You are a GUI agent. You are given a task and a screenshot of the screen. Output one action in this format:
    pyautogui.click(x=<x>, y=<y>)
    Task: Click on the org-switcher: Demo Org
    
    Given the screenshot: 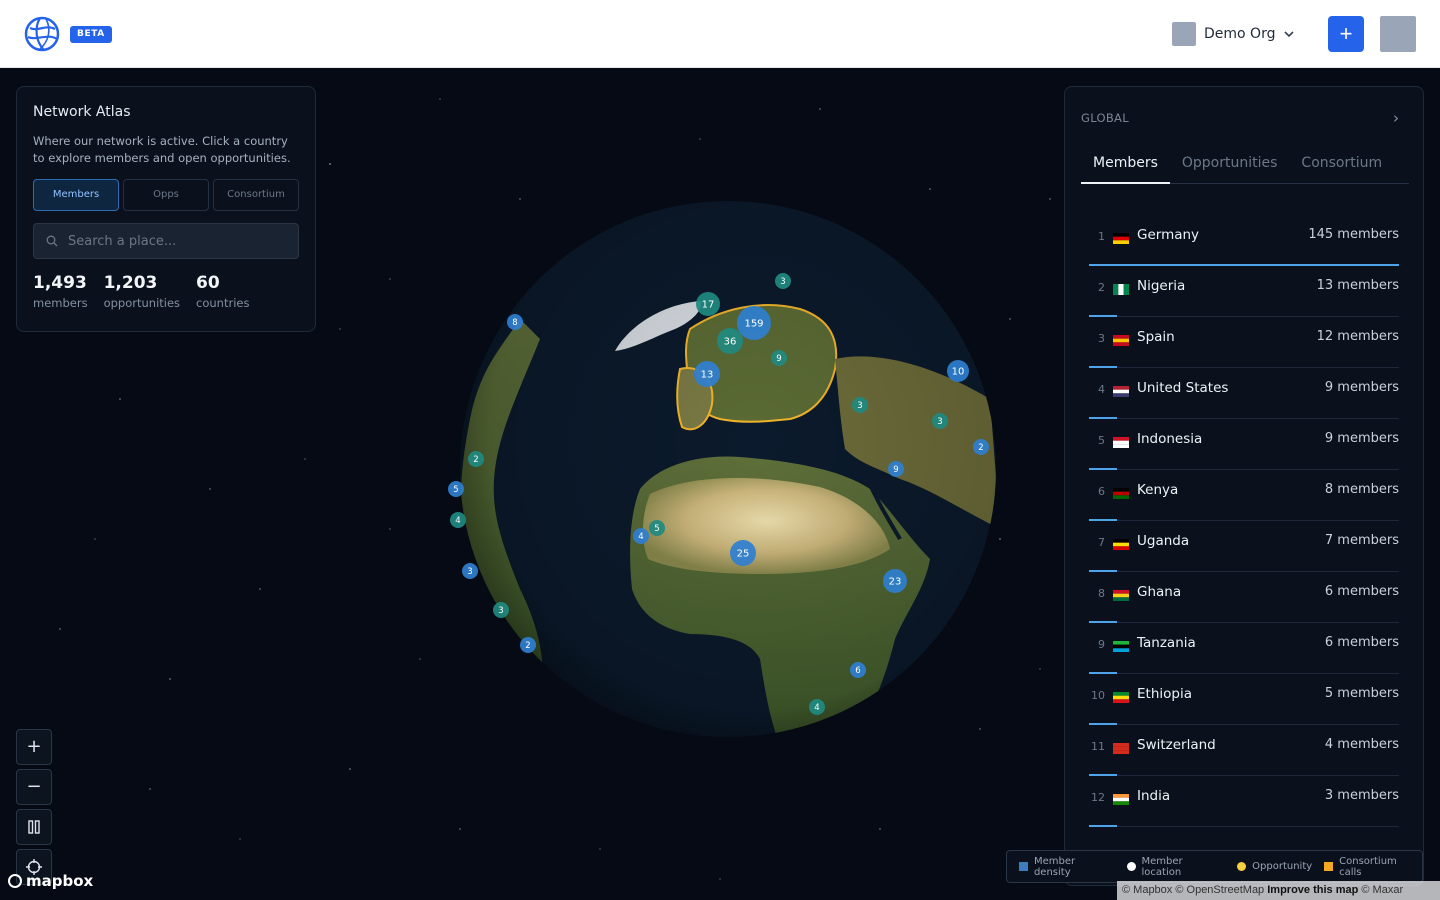 What is the action you would take?
    pyautogui.click(x=1233, y=34)
    